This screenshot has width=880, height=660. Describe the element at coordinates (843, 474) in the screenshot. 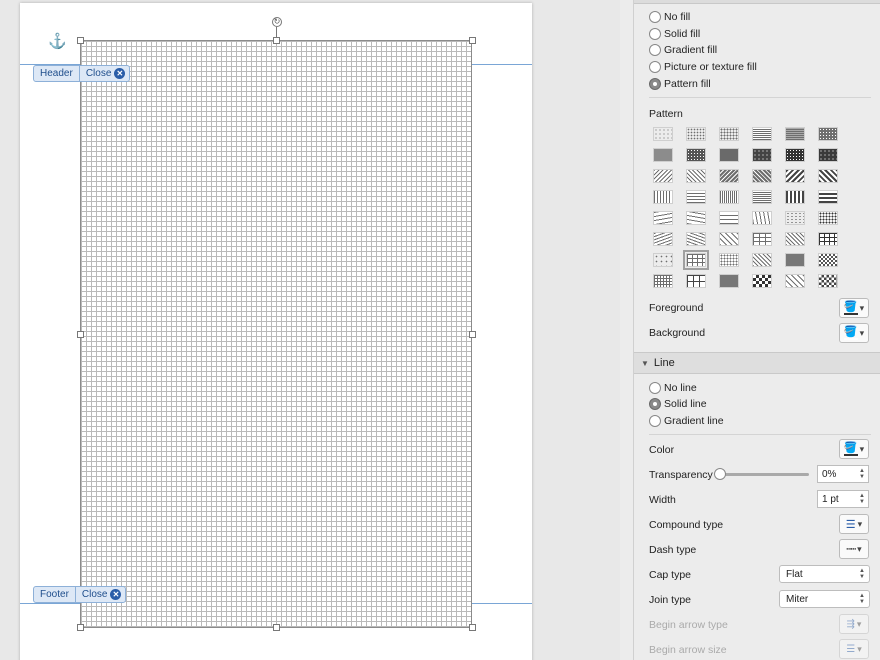

I see `transparency-stepper: 0% ▲ ▼` at that location.